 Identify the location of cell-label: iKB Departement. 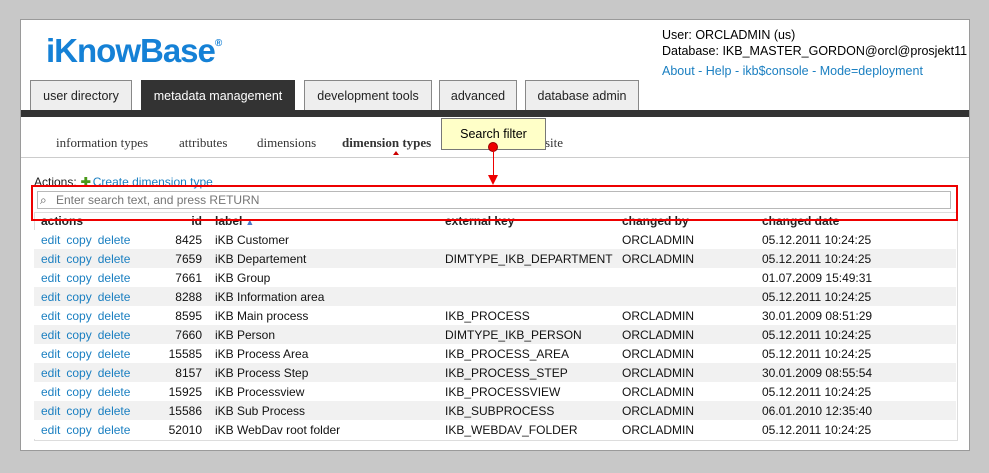
(323, 258).